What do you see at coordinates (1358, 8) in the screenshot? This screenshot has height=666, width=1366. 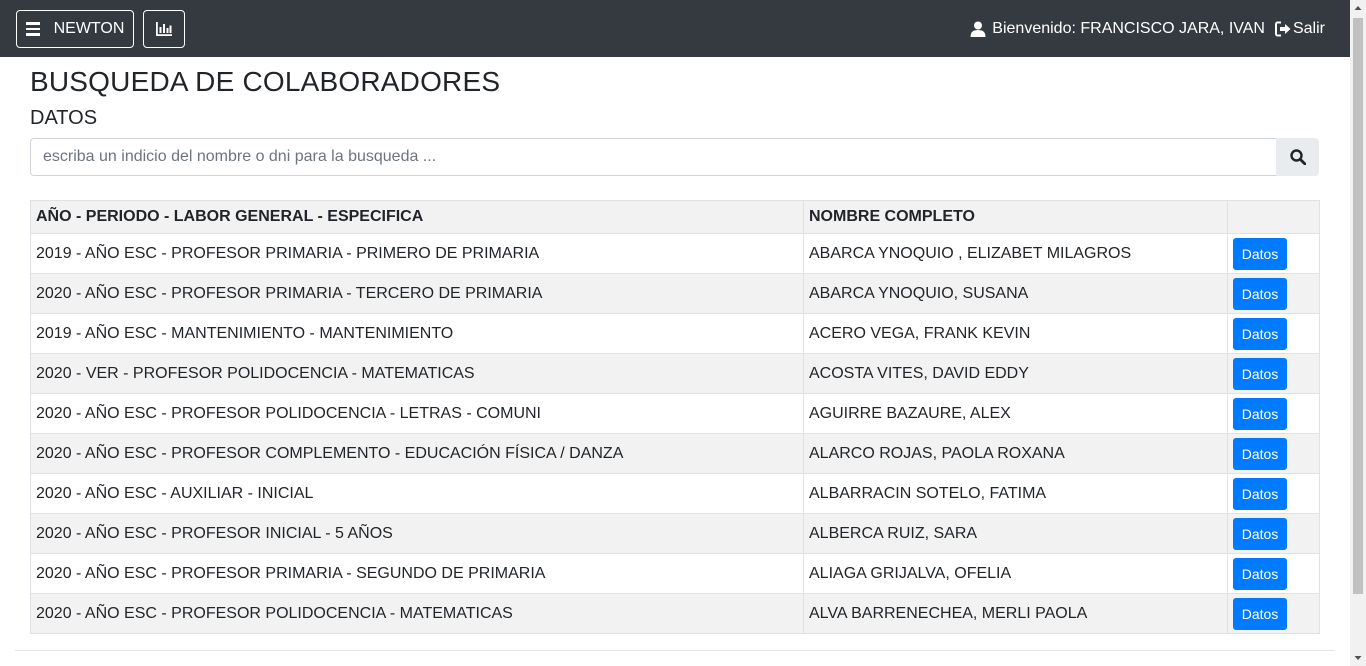 I see `scroll-up-arrow-icon` at bounding box center [1358, 8].